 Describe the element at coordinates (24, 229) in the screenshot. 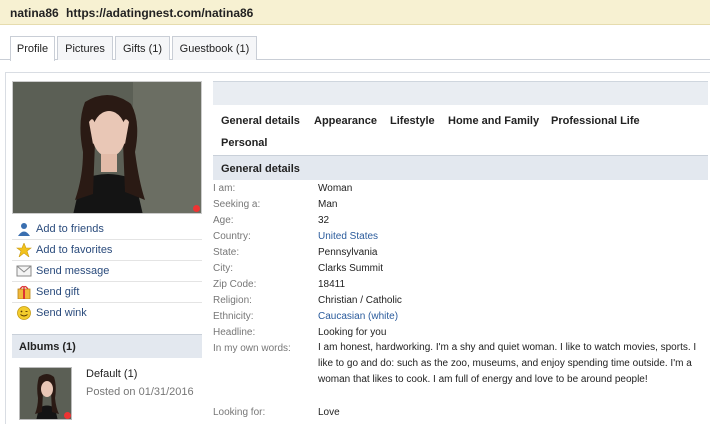

I see `person-icon` at that location.